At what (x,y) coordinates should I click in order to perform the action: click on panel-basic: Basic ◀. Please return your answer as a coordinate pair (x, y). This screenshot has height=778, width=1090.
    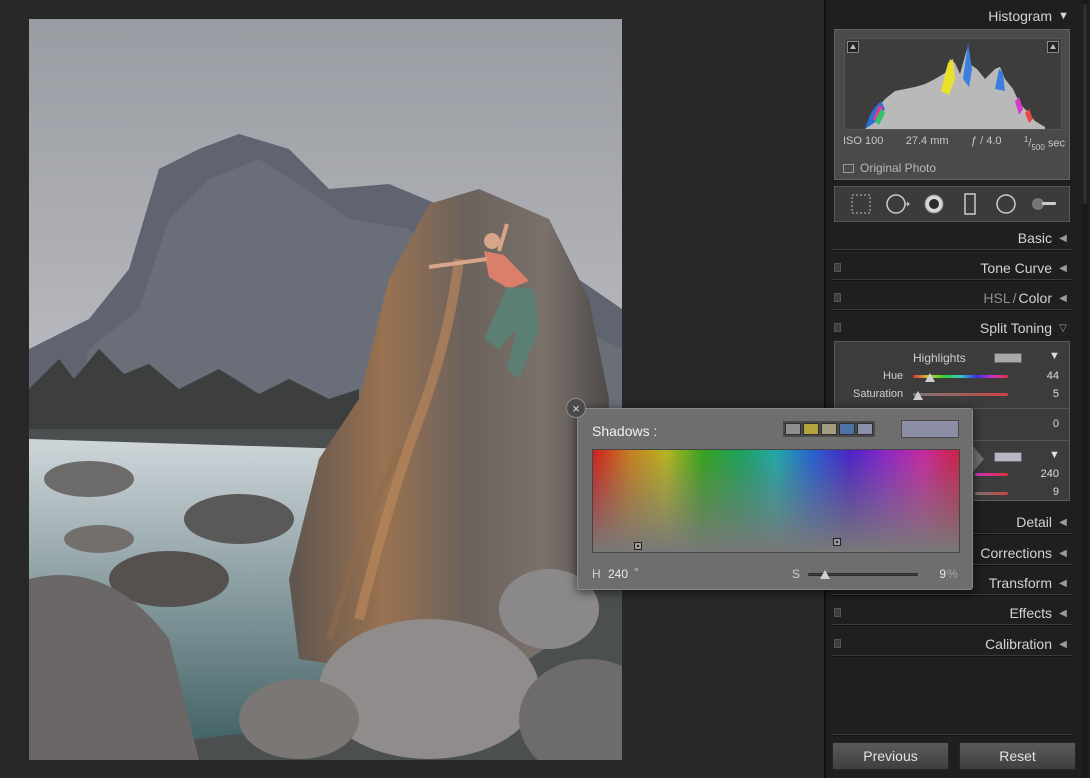
    Looking at the image, I should click on (952, 238).